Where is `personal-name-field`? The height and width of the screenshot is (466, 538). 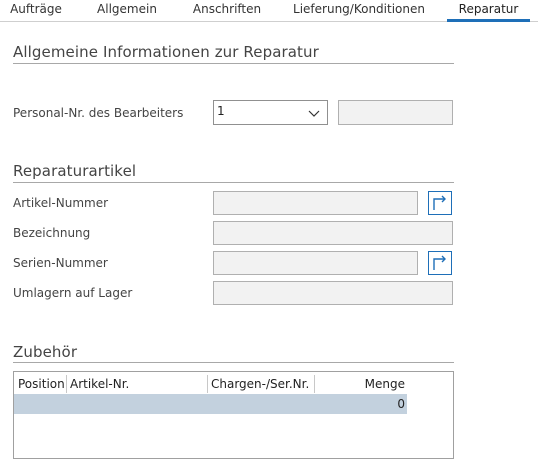 personal-name-field is located at coordinates (395, 112).